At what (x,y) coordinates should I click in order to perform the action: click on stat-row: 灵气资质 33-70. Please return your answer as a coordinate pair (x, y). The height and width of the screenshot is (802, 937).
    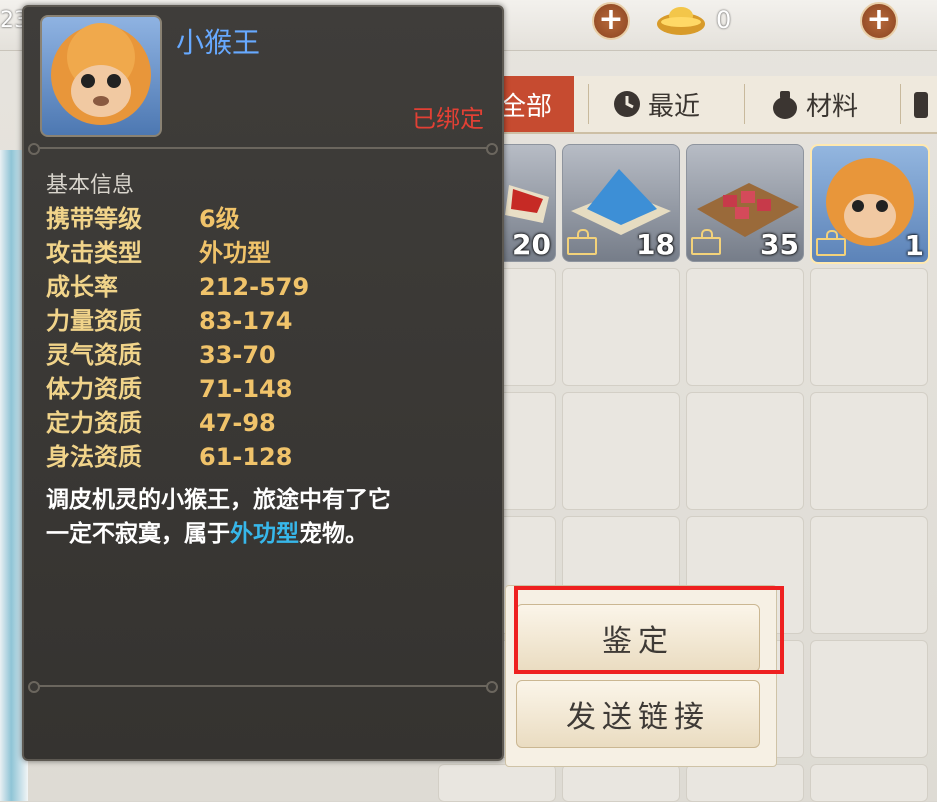
    Looking at the image, I should click on (161, 355).